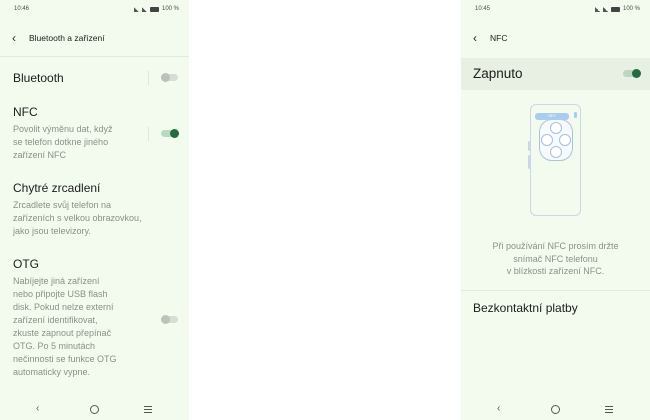 This screenshot has height=420, width=650. I want to click on page-header: ‹ NFC, so click(556, 38).